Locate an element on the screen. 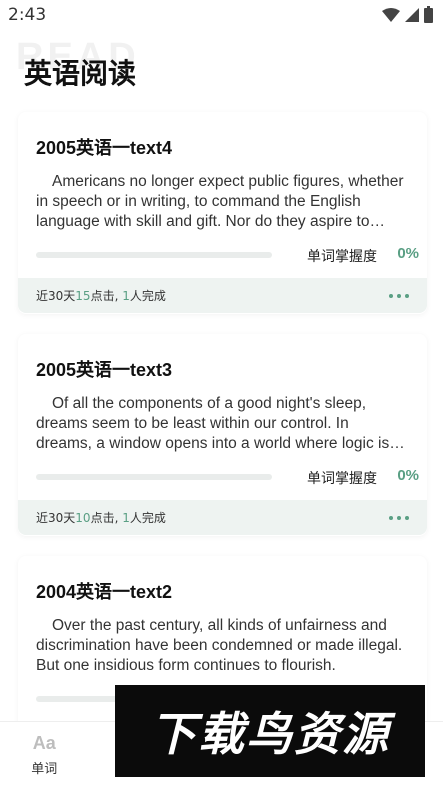  status-time: 2:43 is located at coordinates (27, 15).